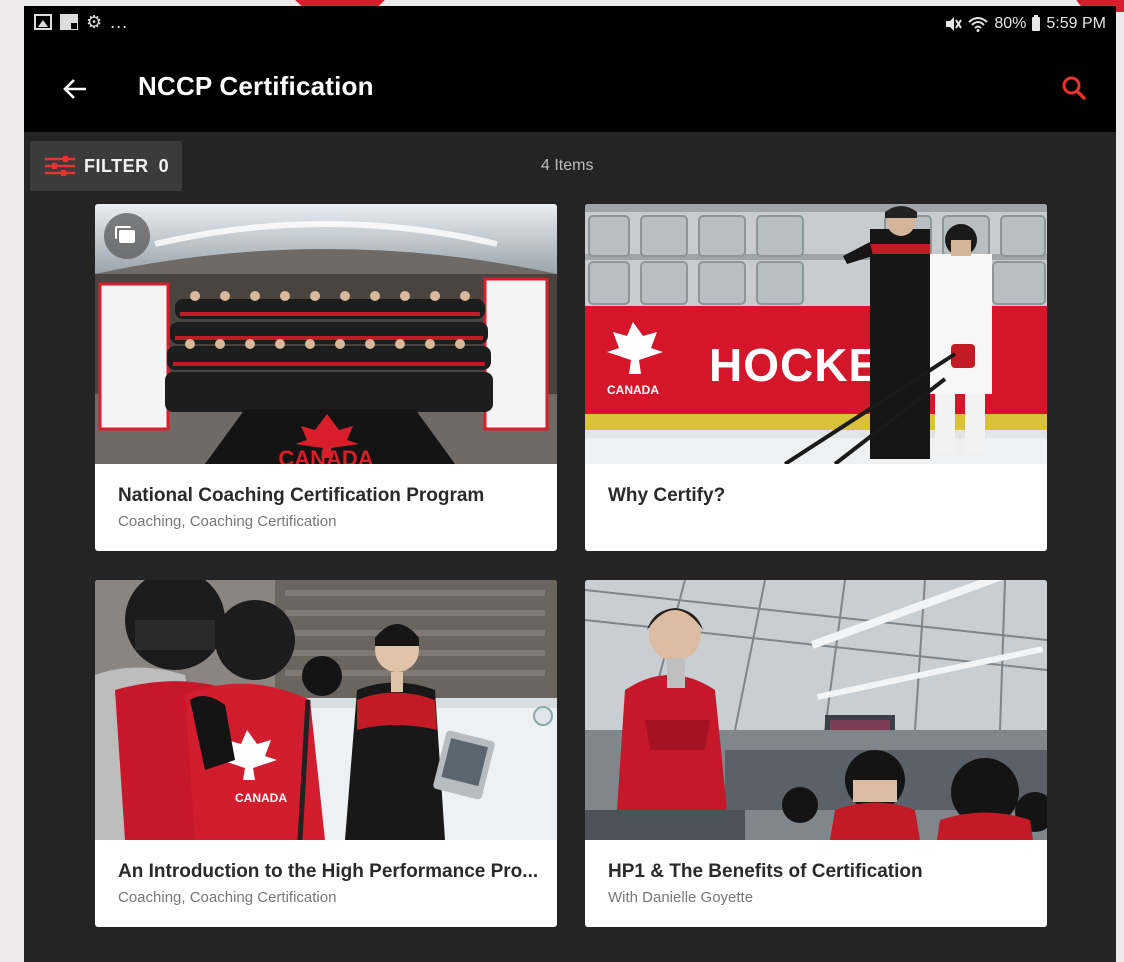 The height and width of the screenshot is (962, 1124). What do you see at coordinates (256, 86) in the screenshot?
I see `page-title: NCCP Certification` at bounding box center [256, 86].